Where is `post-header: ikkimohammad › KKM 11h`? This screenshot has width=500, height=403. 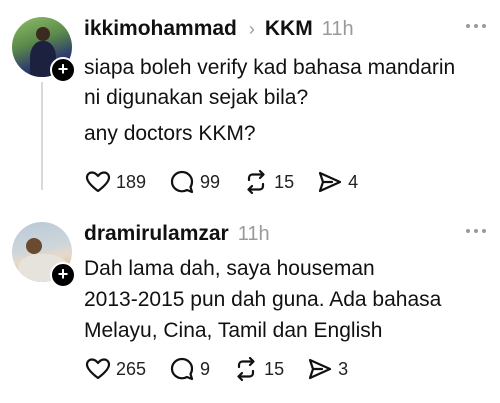 post-header: ikkimohammad › KKM 11h is located at coordinates (219, 29).